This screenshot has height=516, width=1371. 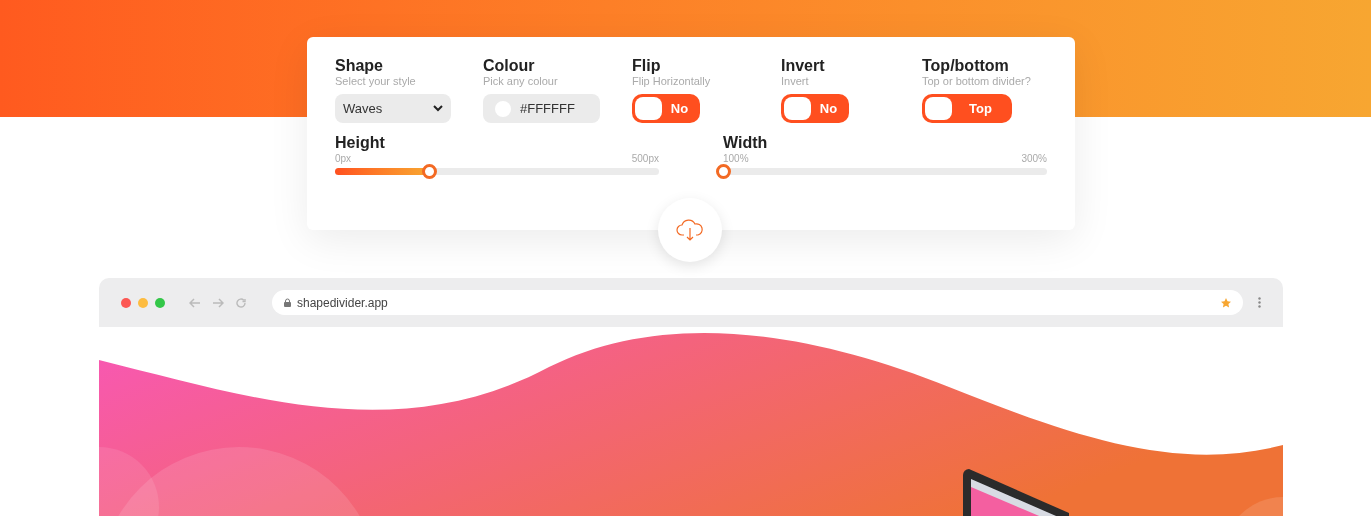 What do you see at coordinates (736, 159) in the screenshot?
I see `slider-min-label: 100%` at bounding box center [736, 159].